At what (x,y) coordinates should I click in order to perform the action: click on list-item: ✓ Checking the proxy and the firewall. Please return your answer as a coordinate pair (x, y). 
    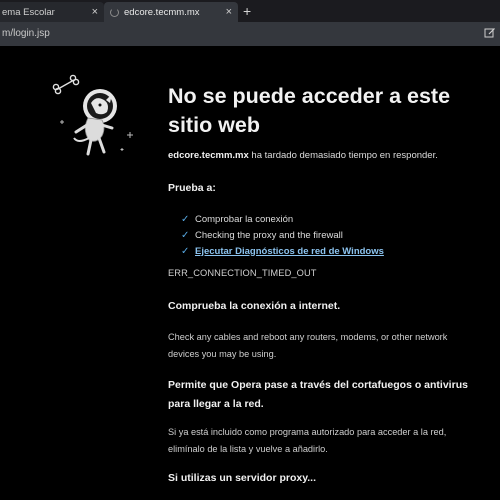
    Looking at the image, I should click on (282, 235).